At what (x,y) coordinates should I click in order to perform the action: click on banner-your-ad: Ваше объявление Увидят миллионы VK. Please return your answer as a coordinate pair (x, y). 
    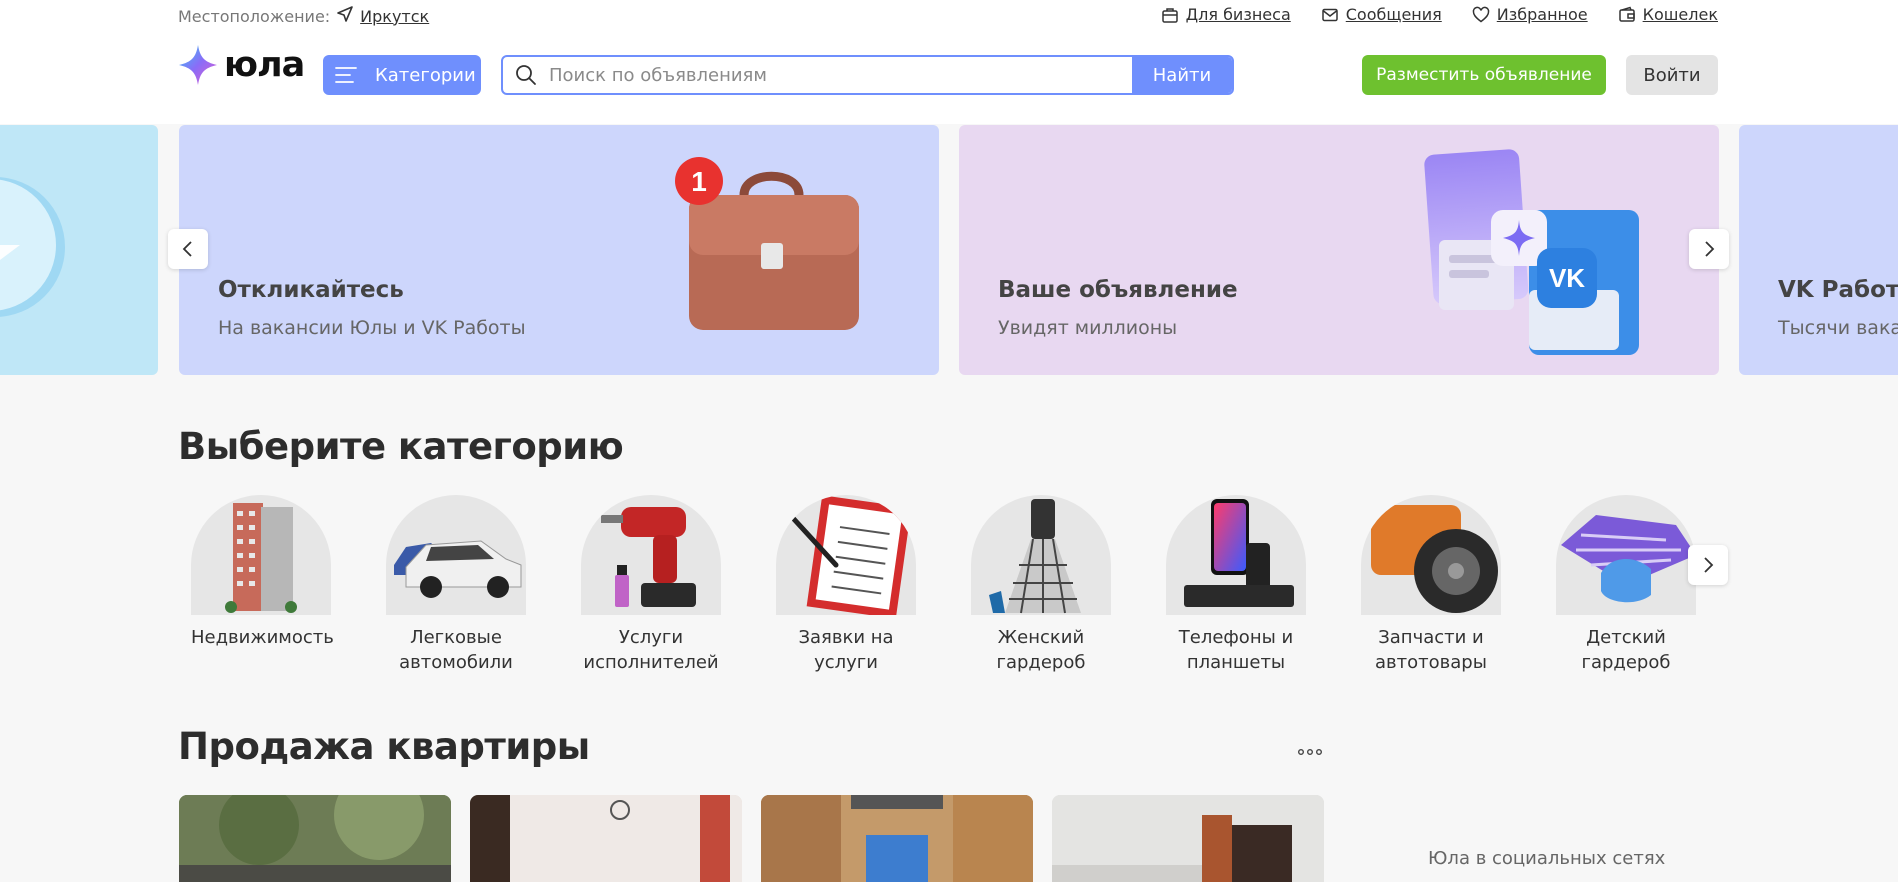
    Looking at the image, I should click on (1339, 250).